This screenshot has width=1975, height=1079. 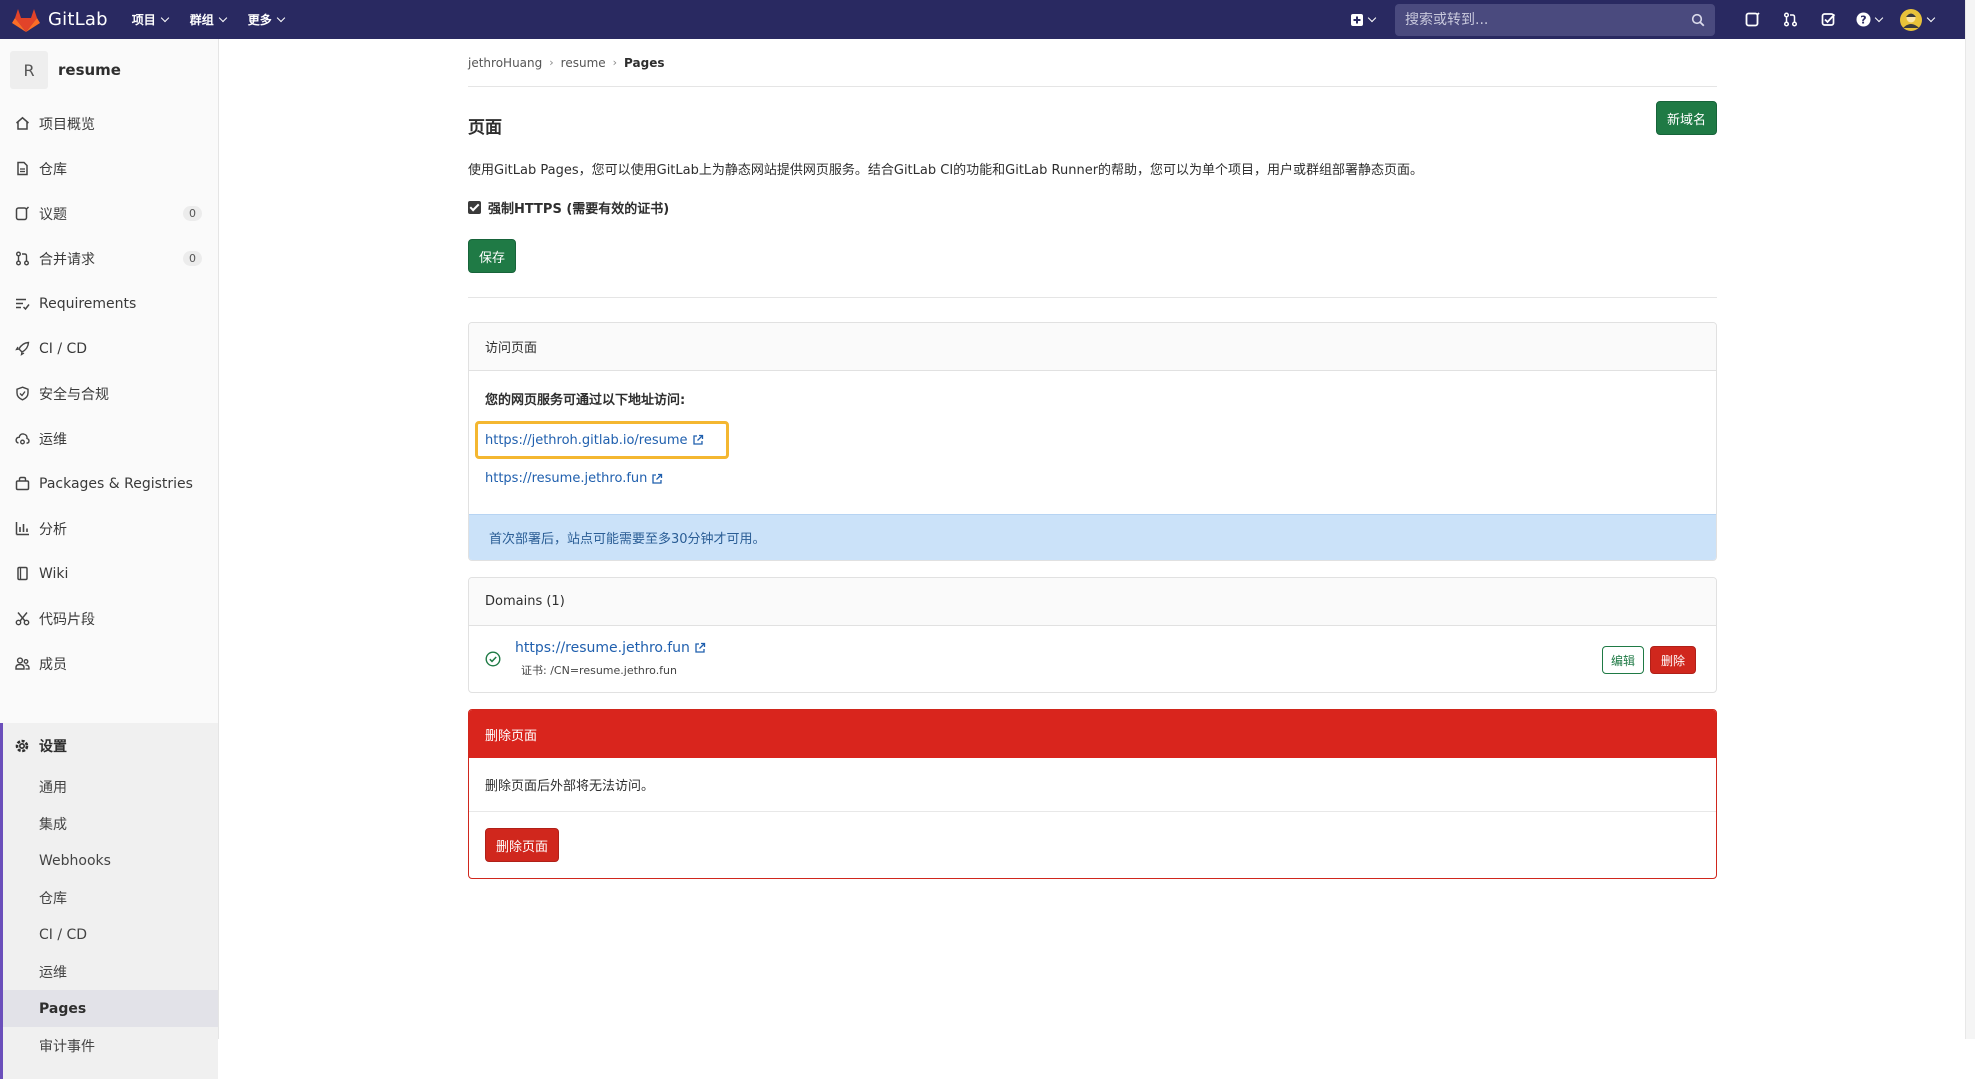 What do you see at coordinates (109, 393) in the screenshot?
I see `sidebar-item-security: 安全与合规` at bounding box center [109, 393].